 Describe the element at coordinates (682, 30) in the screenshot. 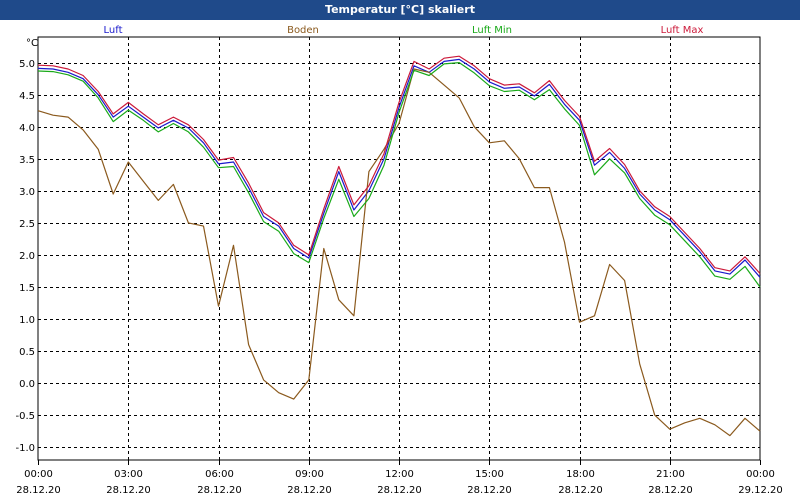

I see `legend-entry-luft-max: Luft Max` at that location.